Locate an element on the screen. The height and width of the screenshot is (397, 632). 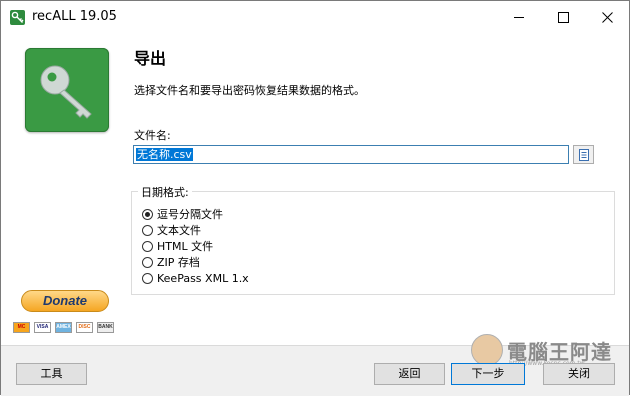
date-format-label: 日期格式: is located at coordinates (165, 192).